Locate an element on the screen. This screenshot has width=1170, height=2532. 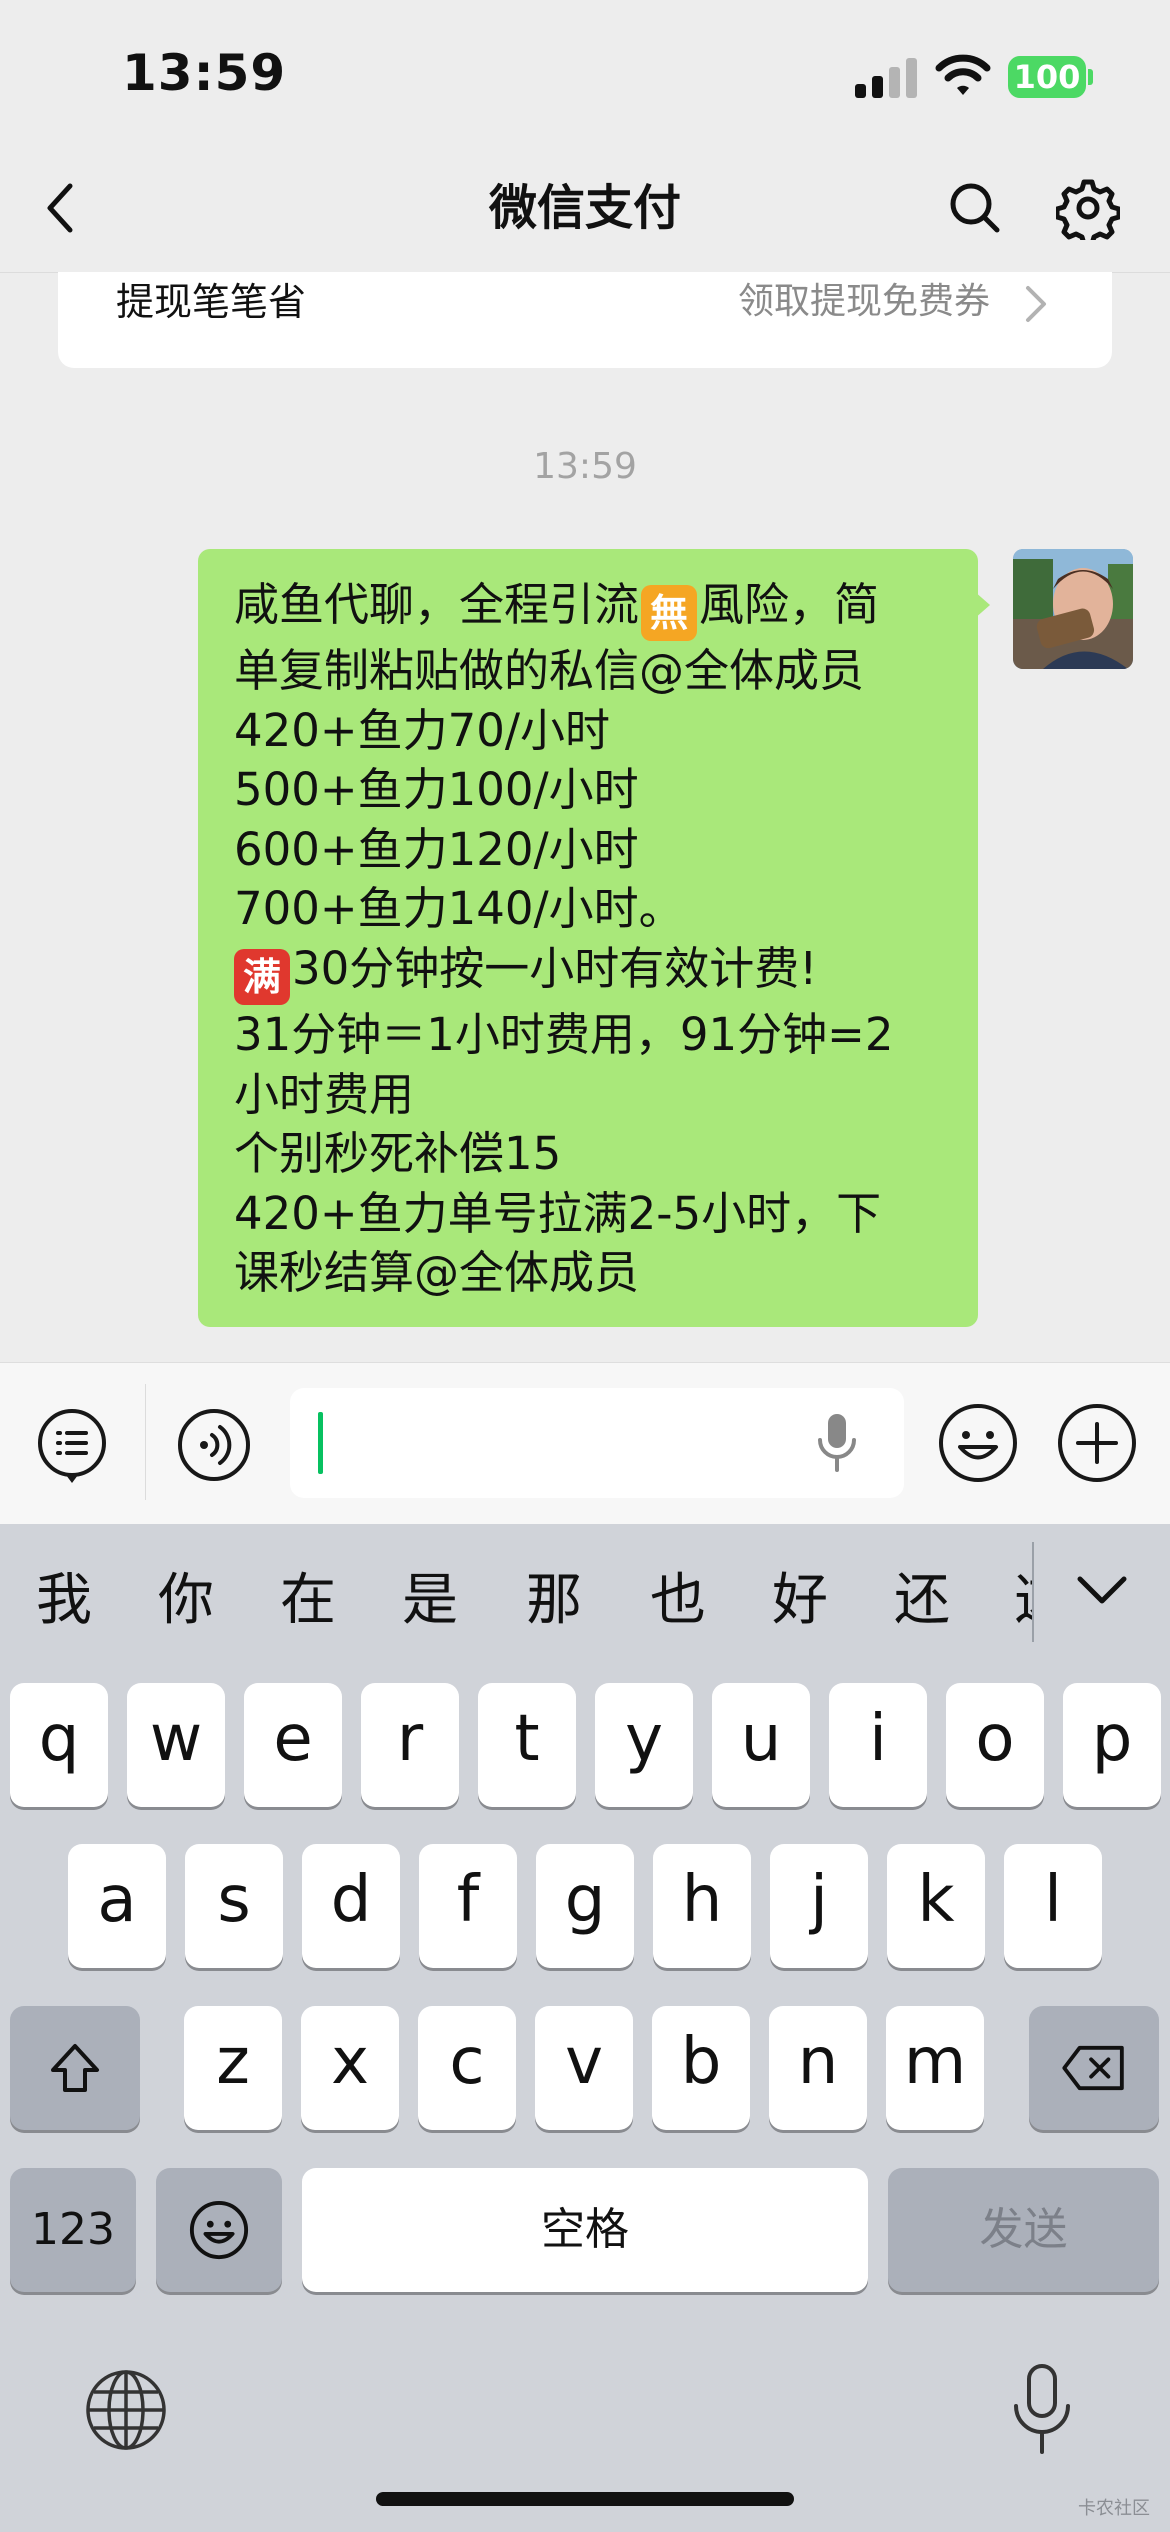
key-x: x is located at coordinates (350, 2068).